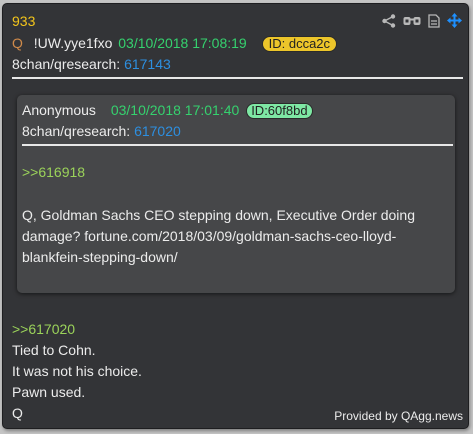 The image size is (473, 434). Describe the element at coordinates (17, 413) in the screenshot. I see `message-signature: Q` at that location.